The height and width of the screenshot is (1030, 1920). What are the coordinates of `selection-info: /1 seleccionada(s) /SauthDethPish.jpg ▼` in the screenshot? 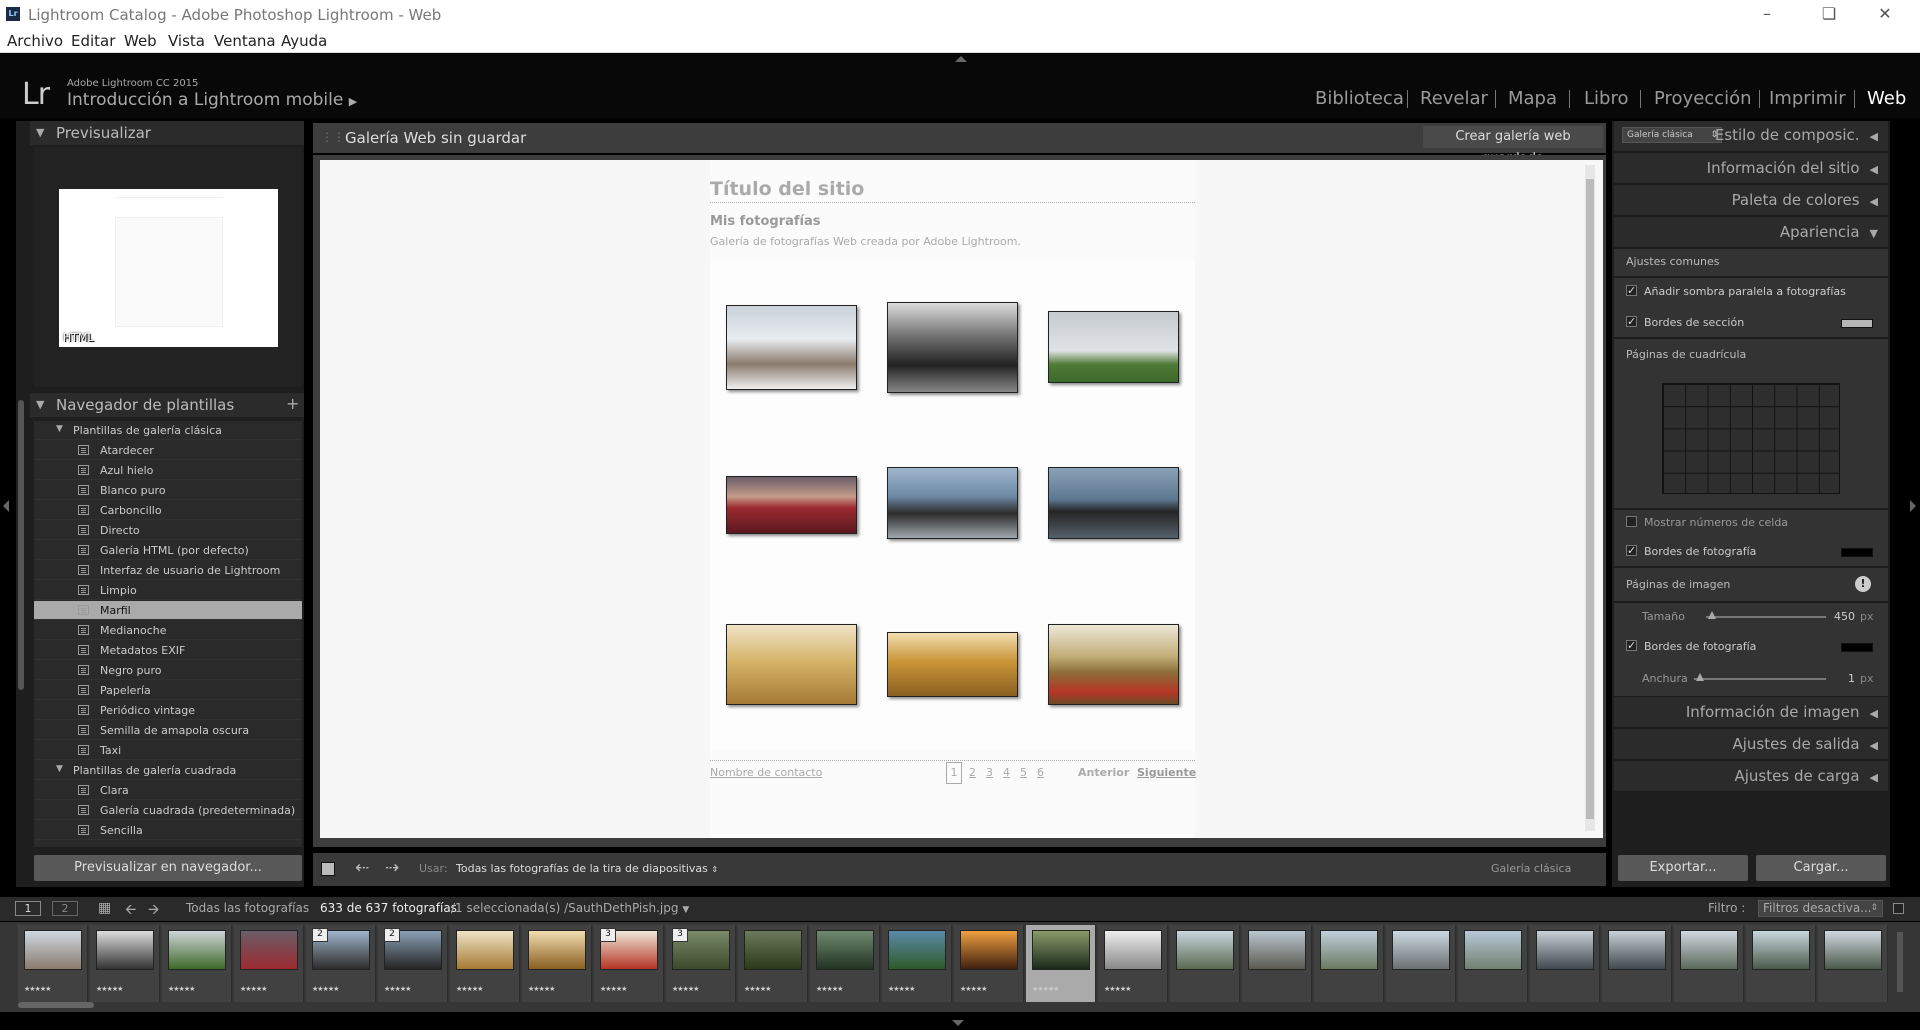 It's located at (570, 908).